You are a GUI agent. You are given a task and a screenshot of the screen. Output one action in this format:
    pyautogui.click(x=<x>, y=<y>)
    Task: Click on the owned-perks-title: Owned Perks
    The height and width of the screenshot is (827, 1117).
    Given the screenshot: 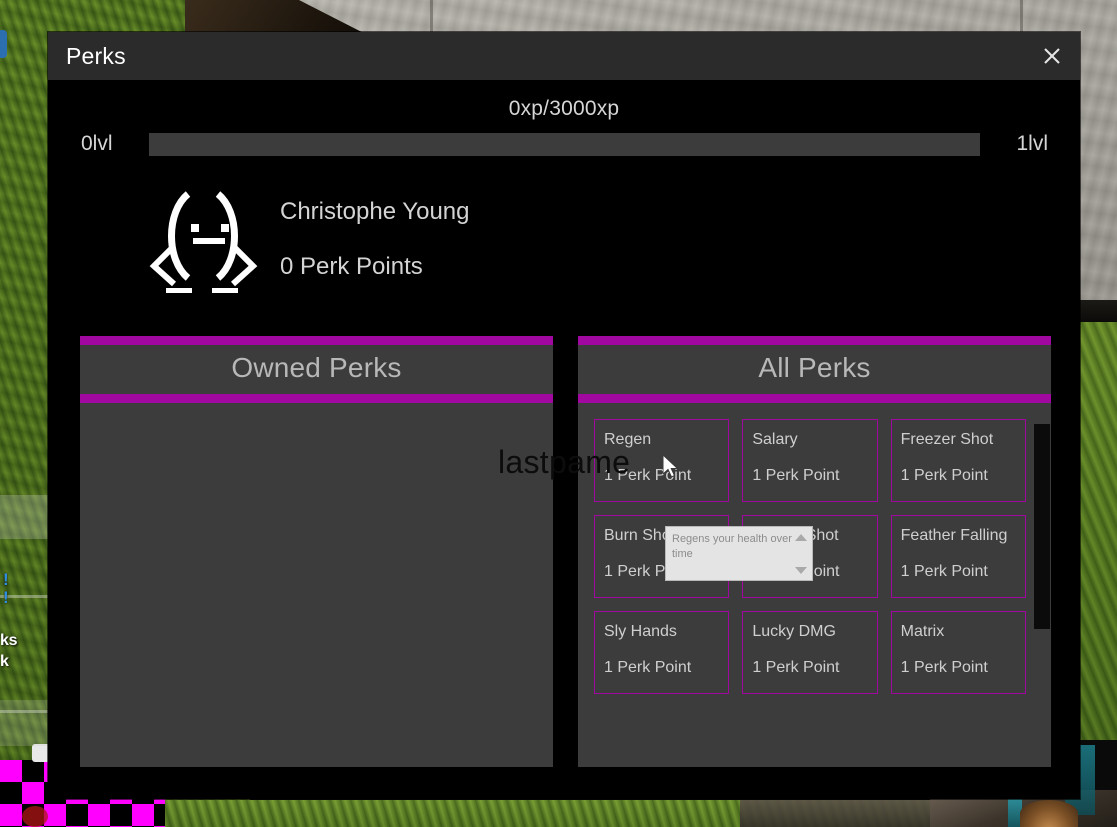 What is the action you would take?
    pyautogui.click(x=316, y=369)
    